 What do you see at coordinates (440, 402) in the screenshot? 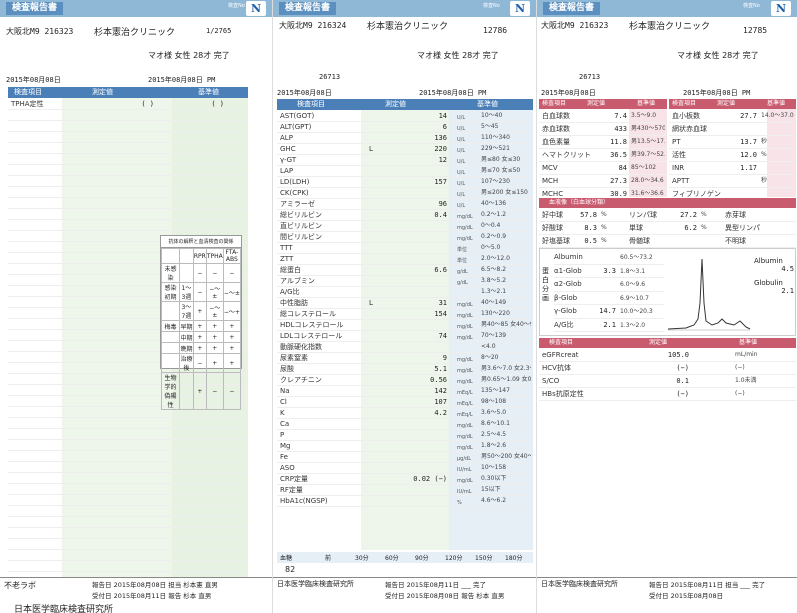
I see `item-value: 107` at bounding box center [440, 402].